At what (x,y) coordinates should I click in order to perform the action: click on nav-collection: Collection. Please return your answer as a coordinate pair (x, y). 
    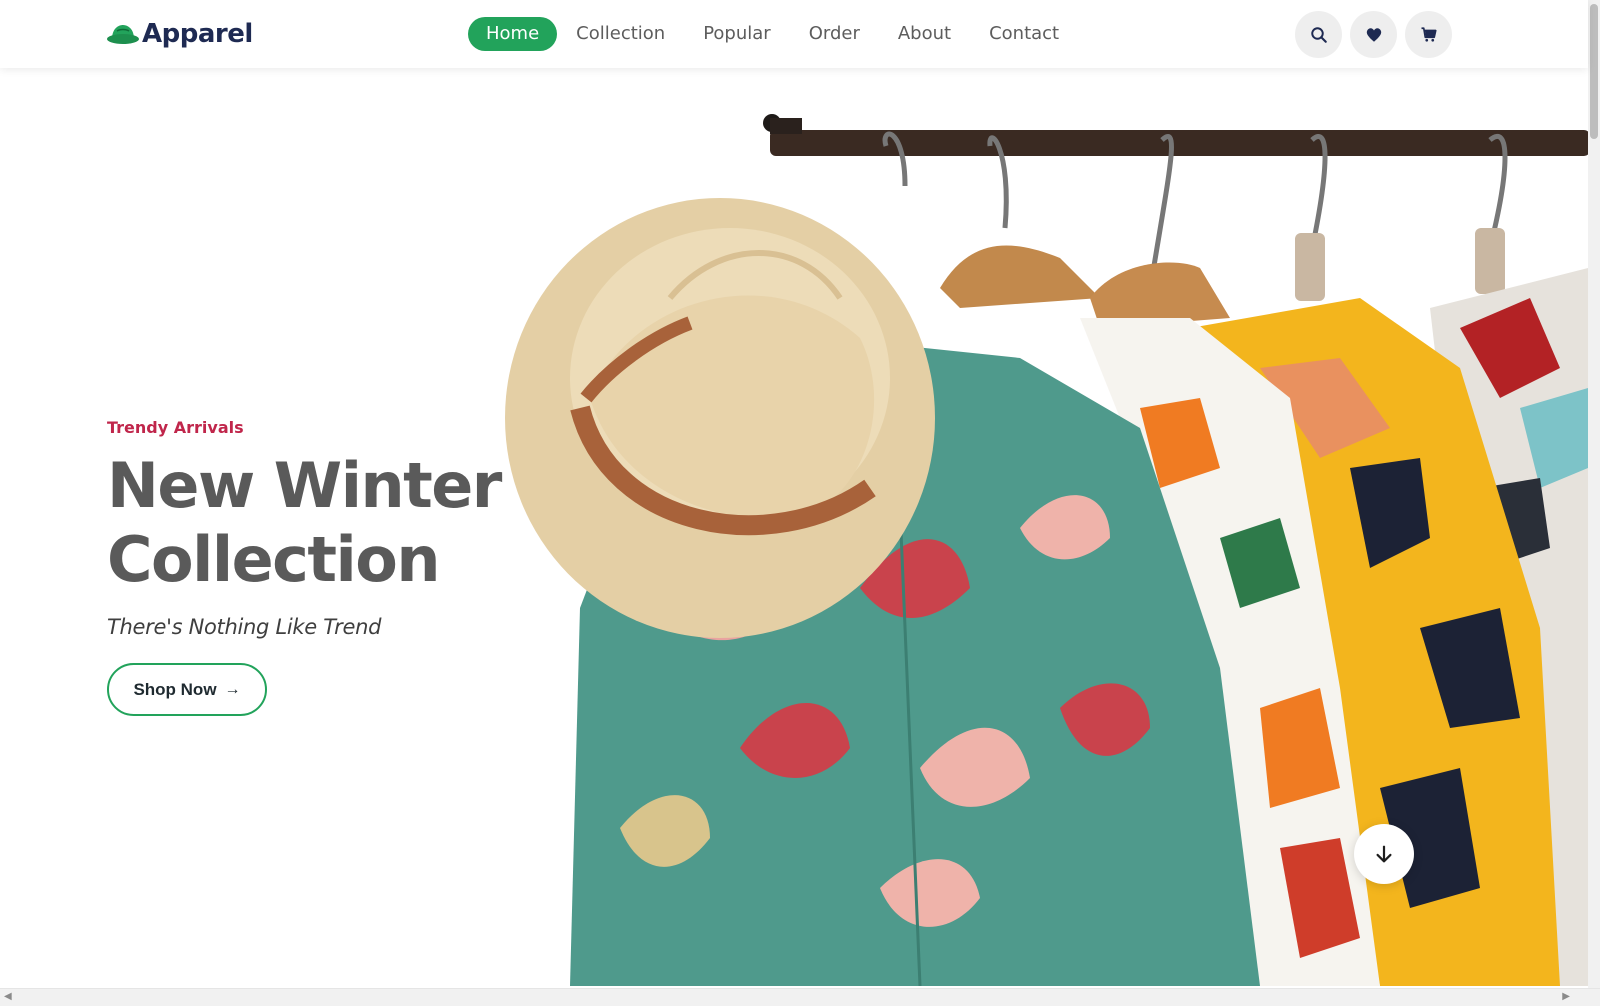
    Looking at the image, I should click on (620, 34).